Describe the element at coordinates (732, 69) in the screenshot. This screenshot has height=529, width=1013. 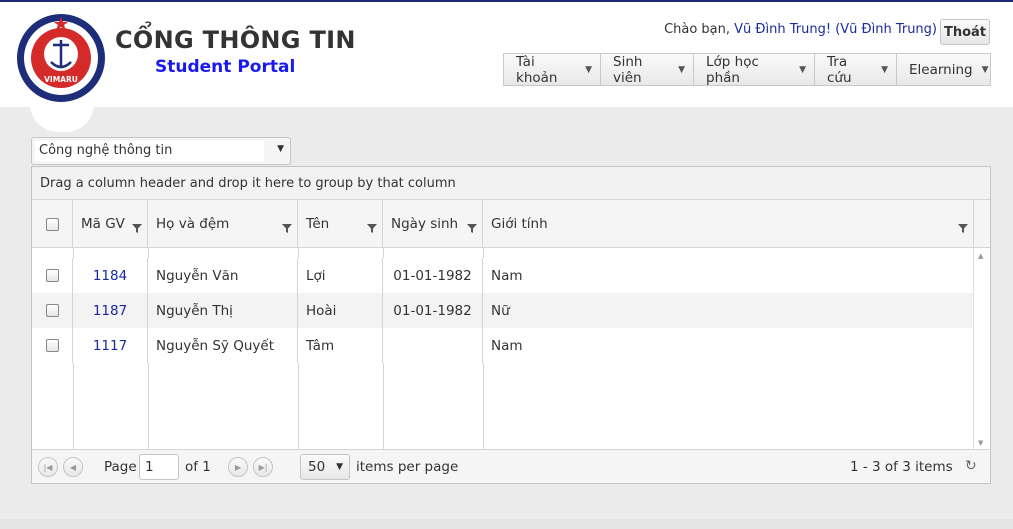
I see `menu-course-section-label: Lớp học phần` at that location.